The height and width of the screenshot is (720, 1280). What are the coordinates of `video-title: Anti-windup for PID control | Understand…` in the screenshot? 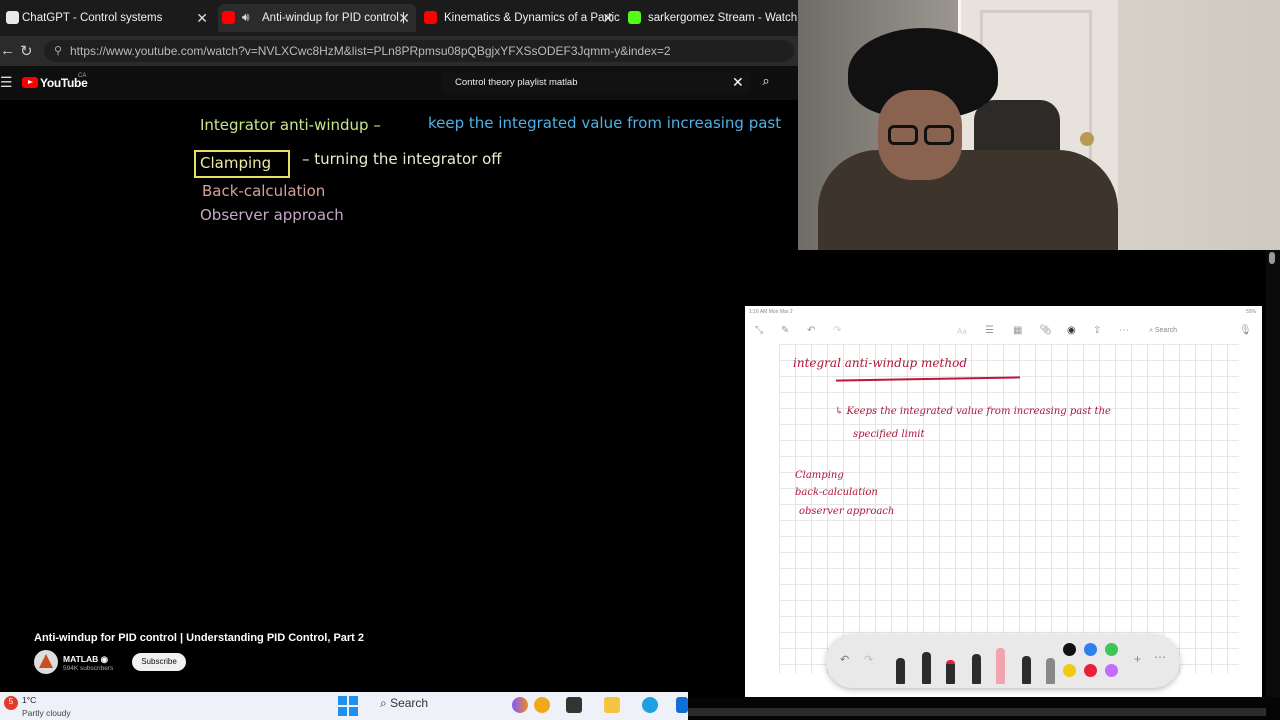 It's located at (199, 638).